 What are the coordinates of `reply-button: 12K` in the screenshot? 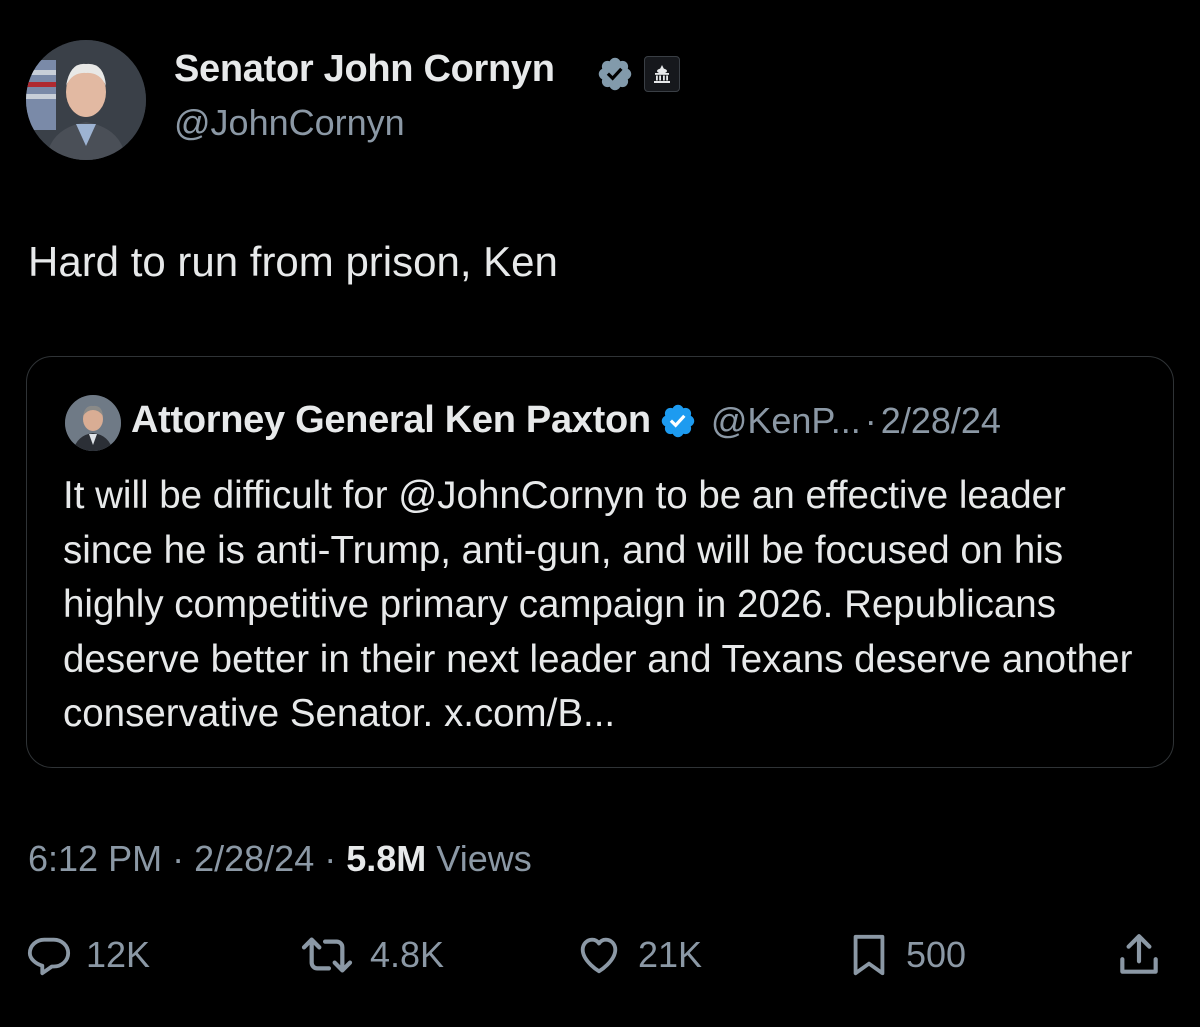 It's located at (88, 955).